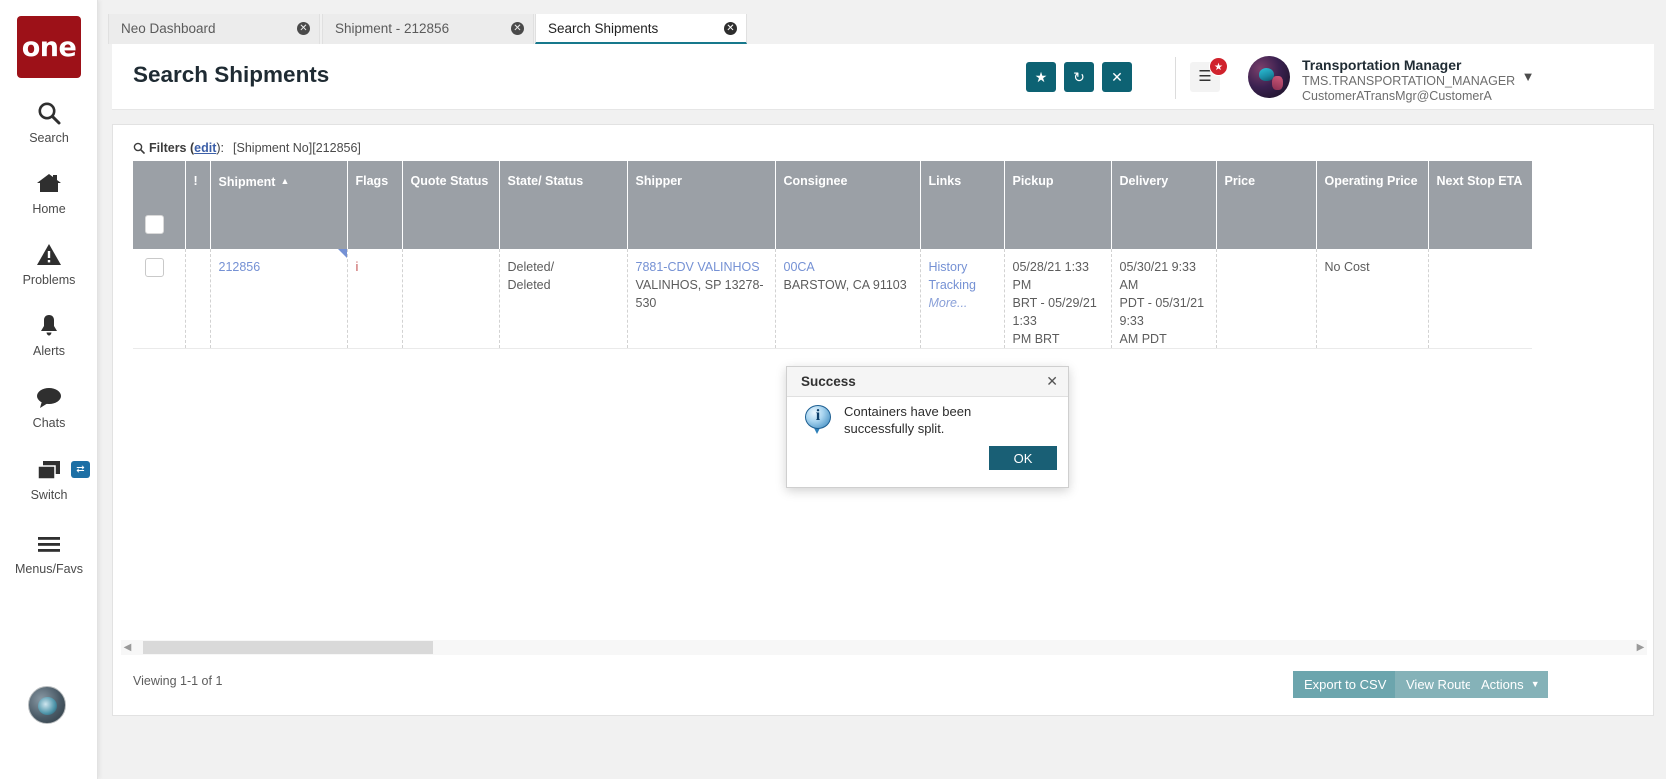 The height and width of the screenshot is (779, 1666). Describe the element at coordinates (375, 299) in the screenshot. I see `cell-flags: i` at that location.